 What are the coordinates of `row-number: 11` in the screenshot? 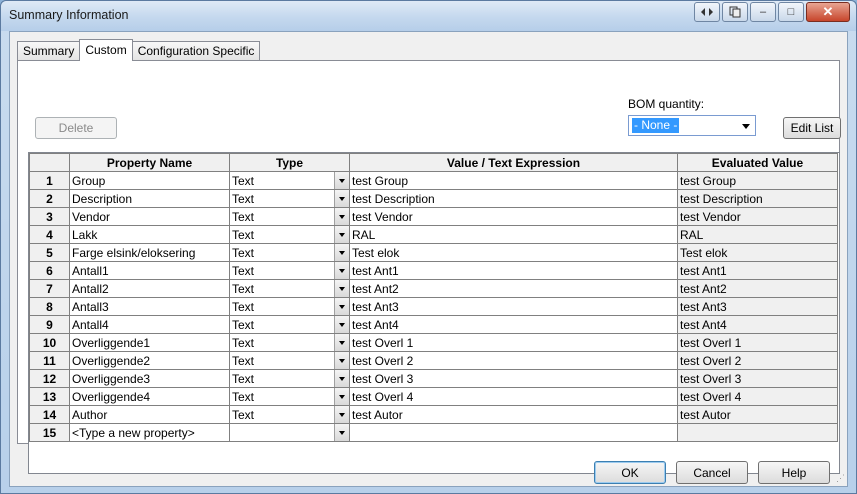 It's located at (49, 360).